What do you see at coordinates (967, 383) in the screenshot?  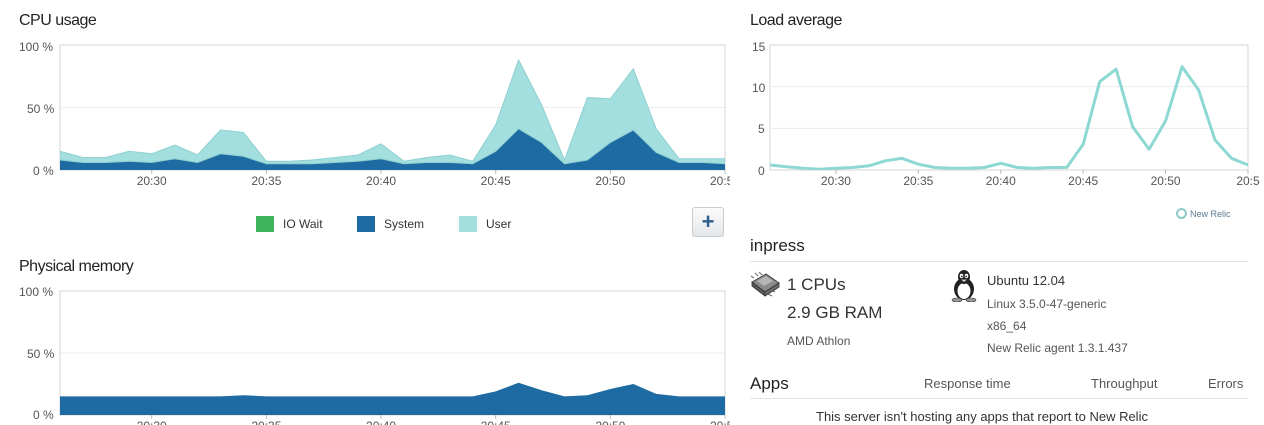 I see `apps-column-response-time: Response time` at bounding box center [967, 383].